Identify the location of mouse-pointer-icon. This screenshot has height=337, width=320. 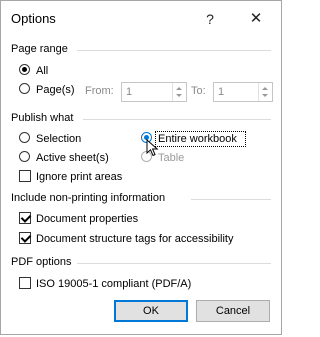
(152, 148).